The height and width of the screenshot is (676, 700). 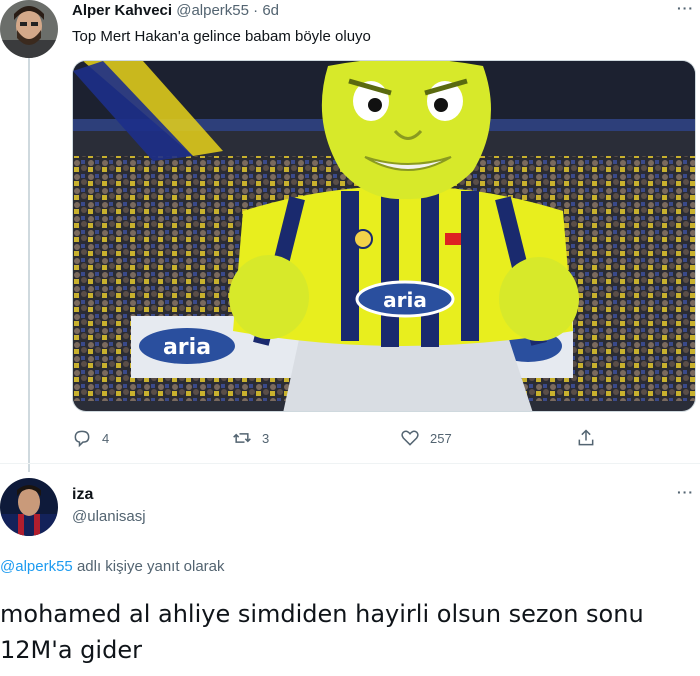 What do you see at coordinates (109, 516) in the screenshot?
I see `user-handle: @ulanisasj` at bounding box center [109, 516].